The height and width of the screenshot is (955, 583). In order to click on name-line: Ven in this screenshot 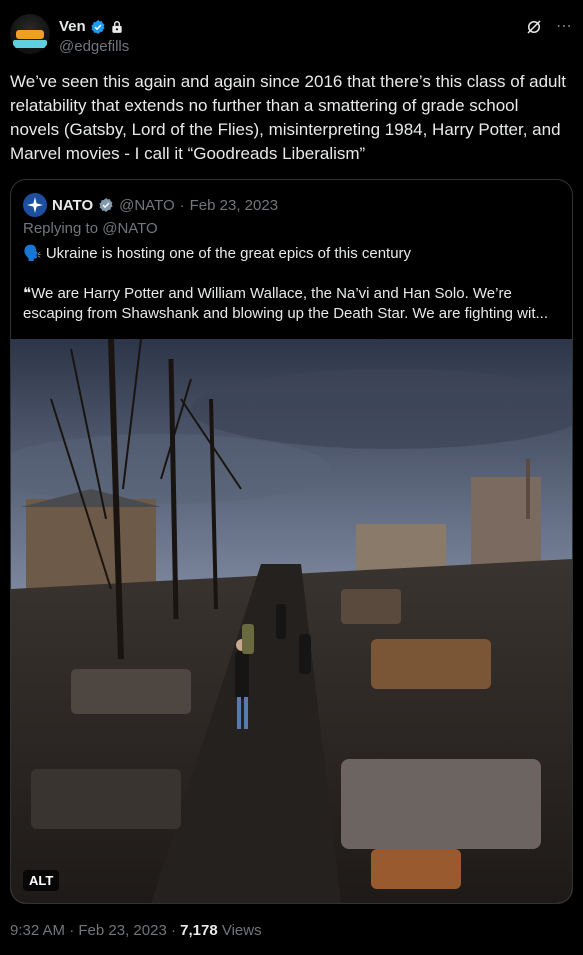, I will do `click(91, 26)`.